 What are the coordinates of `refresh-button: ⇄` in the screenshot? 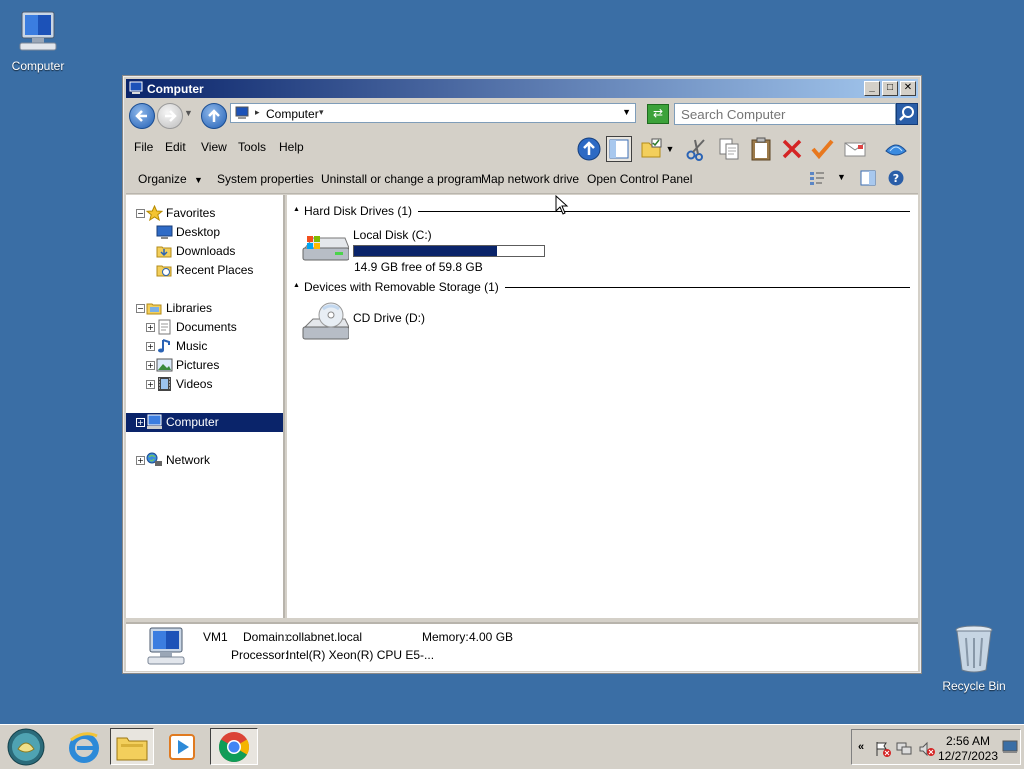 It's located at (658, 114).